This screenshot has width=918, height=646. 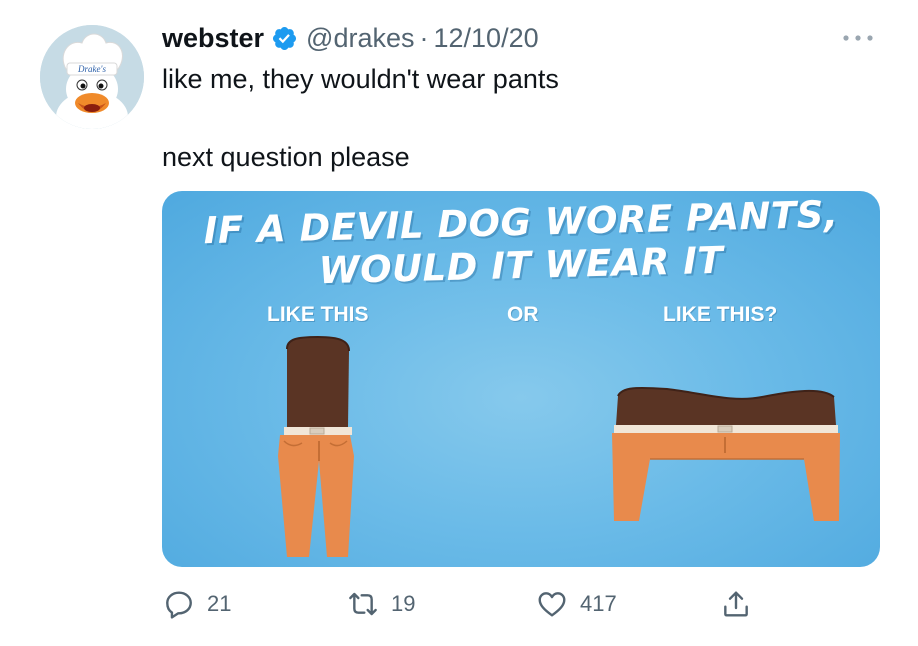 I want to click on share-icon, so click(x=736, y=604).